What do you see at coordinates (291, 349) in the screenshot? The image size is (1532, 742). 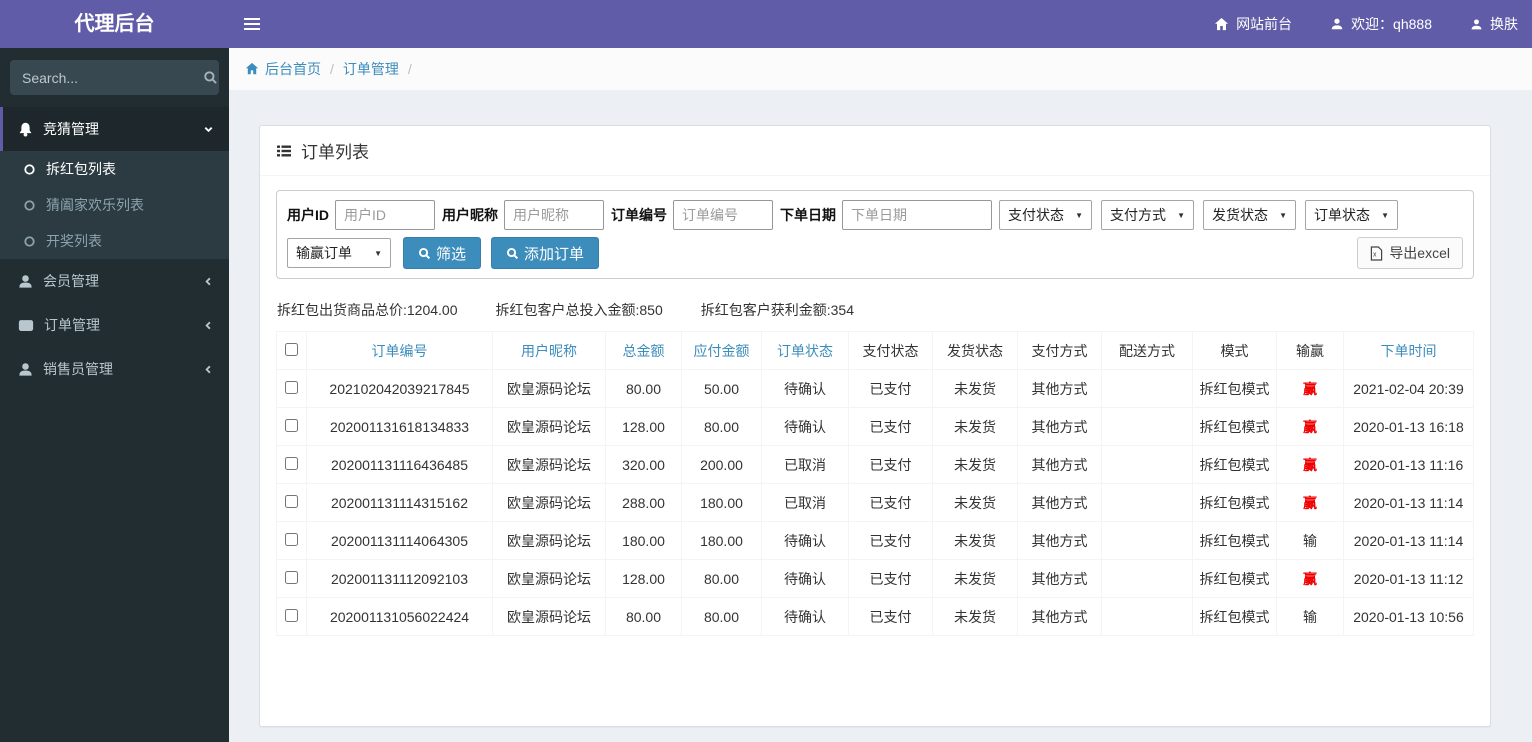 I see `select-all-checkbox` at bounding box center [291, 349].